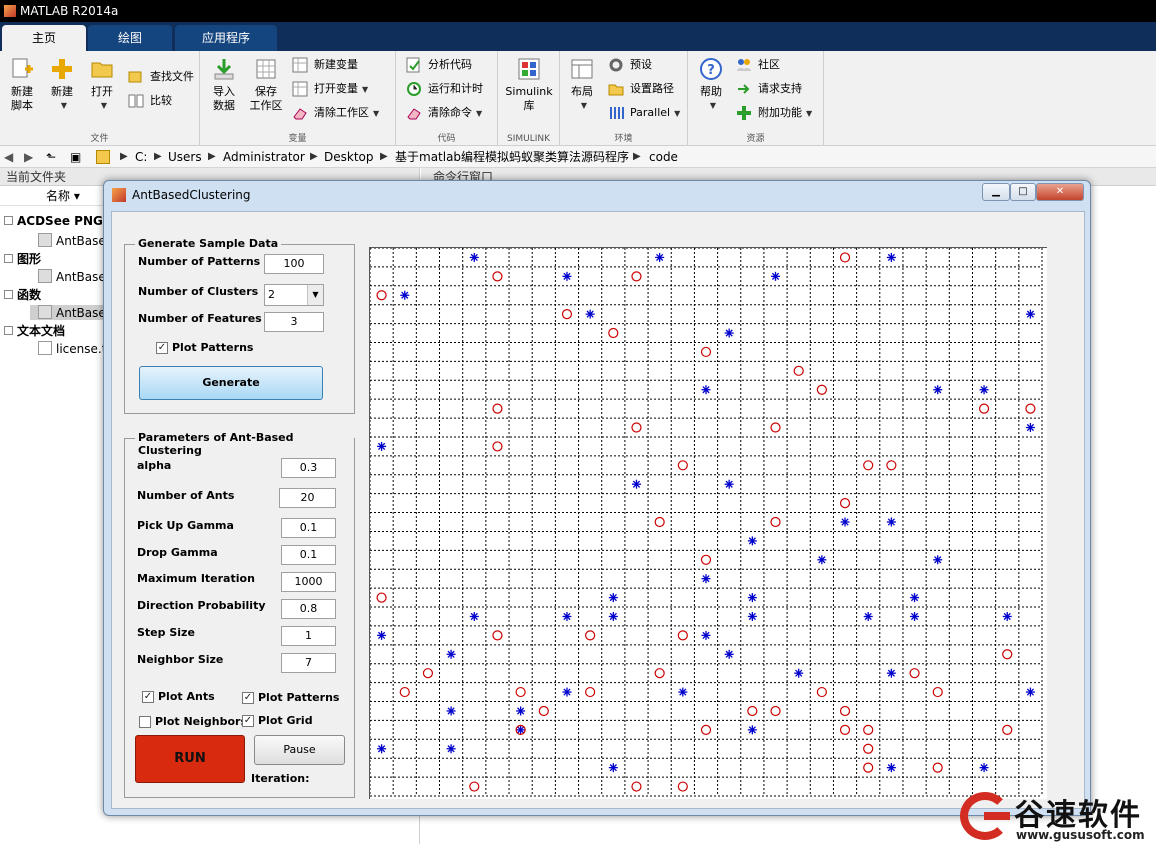  Describe the element at coordinates (349, 157) in the screenshot. I see `breadcrumb-item: Desktop` at that location.